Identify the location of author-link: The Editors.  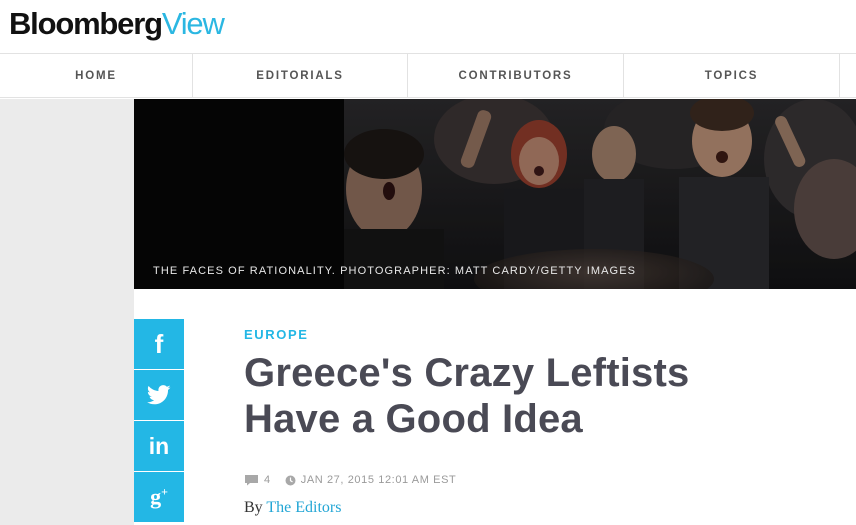
(303, 507).